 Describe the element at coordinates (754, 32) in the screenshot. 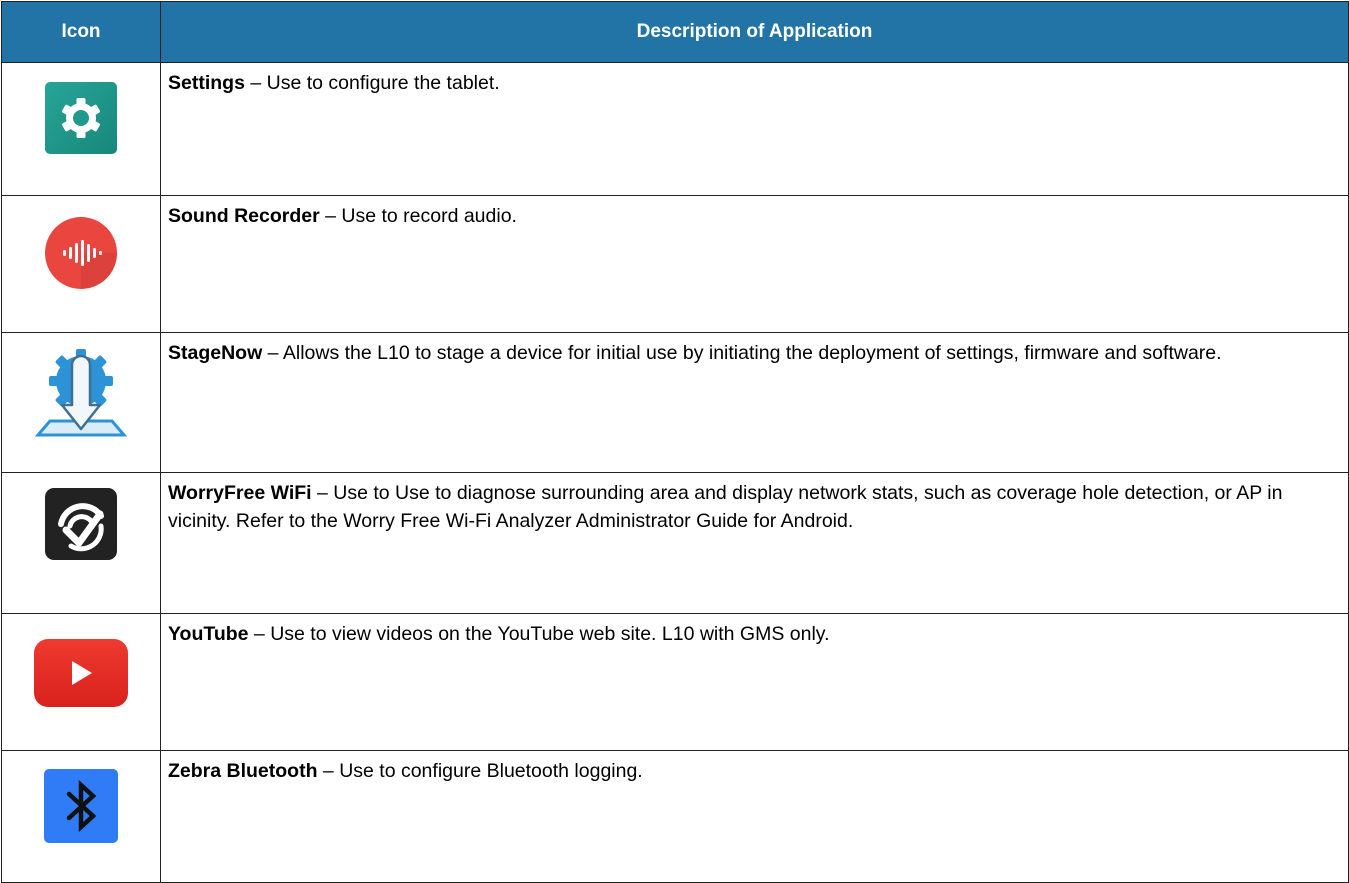

I see `header-description: Description of Application` at that location.